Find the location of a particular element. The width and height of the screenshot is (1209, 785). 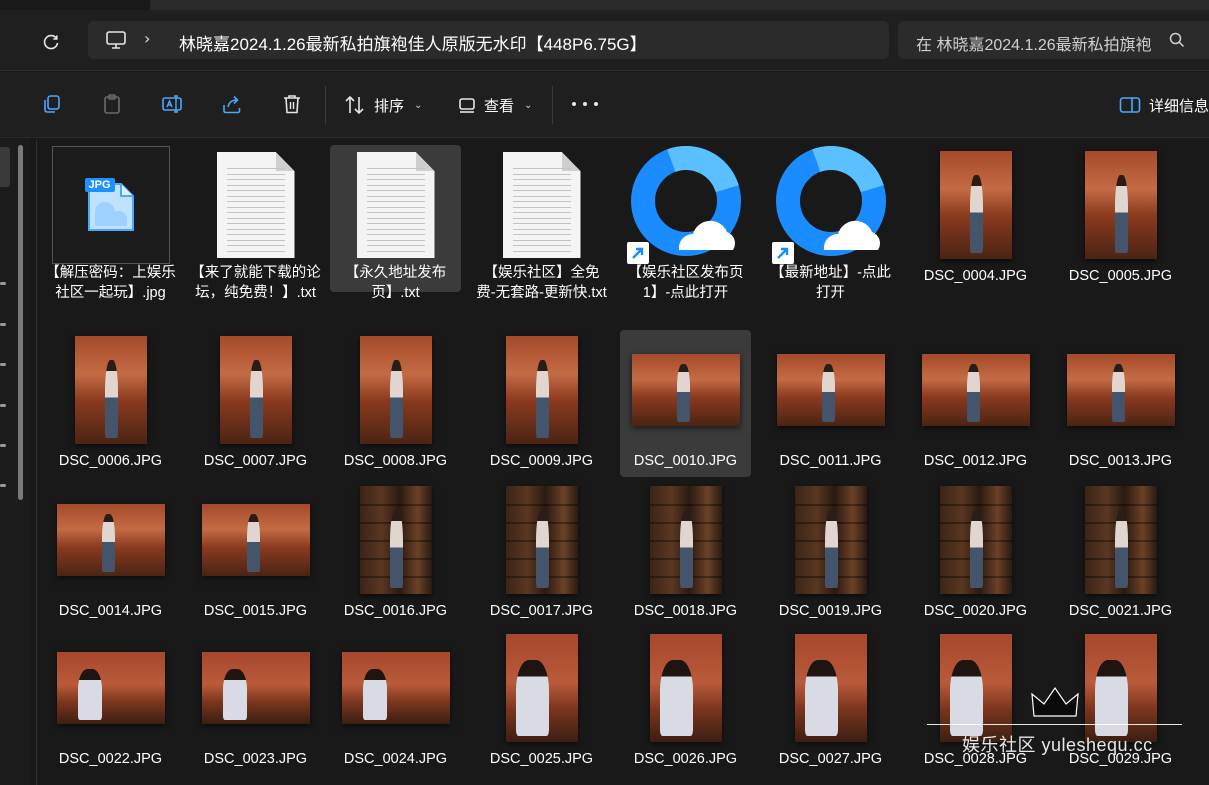

file-item: DSC_0025.JPG is located at coordinates (541, 701).